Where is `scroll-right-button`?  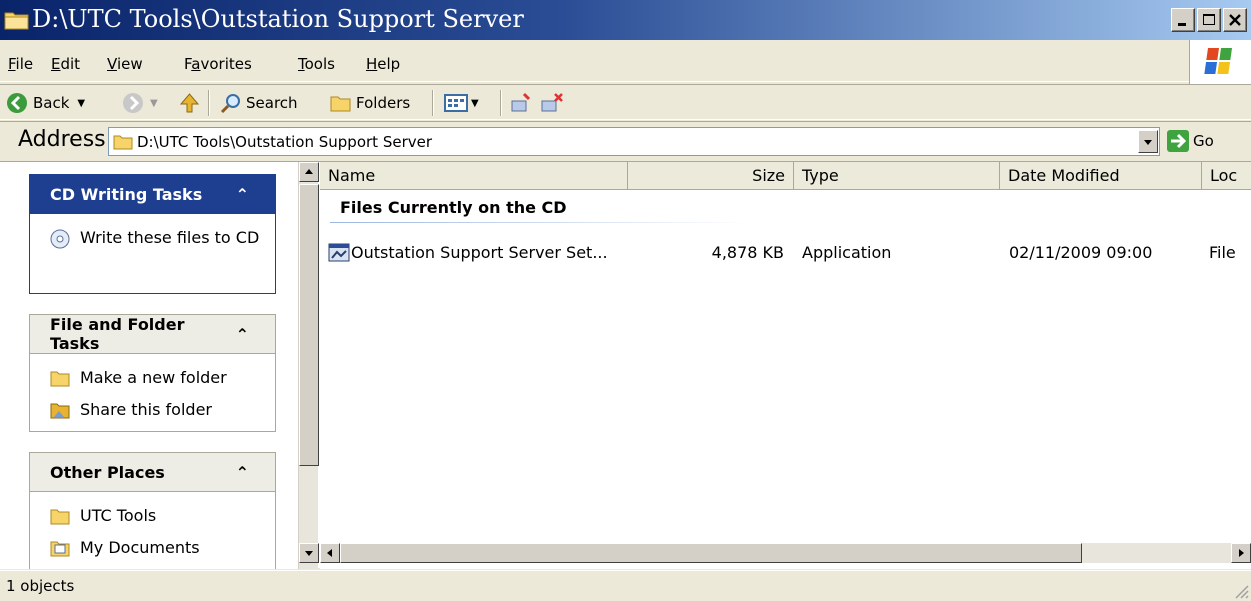 scroll-right-button is located at coordinates (1241, 553).